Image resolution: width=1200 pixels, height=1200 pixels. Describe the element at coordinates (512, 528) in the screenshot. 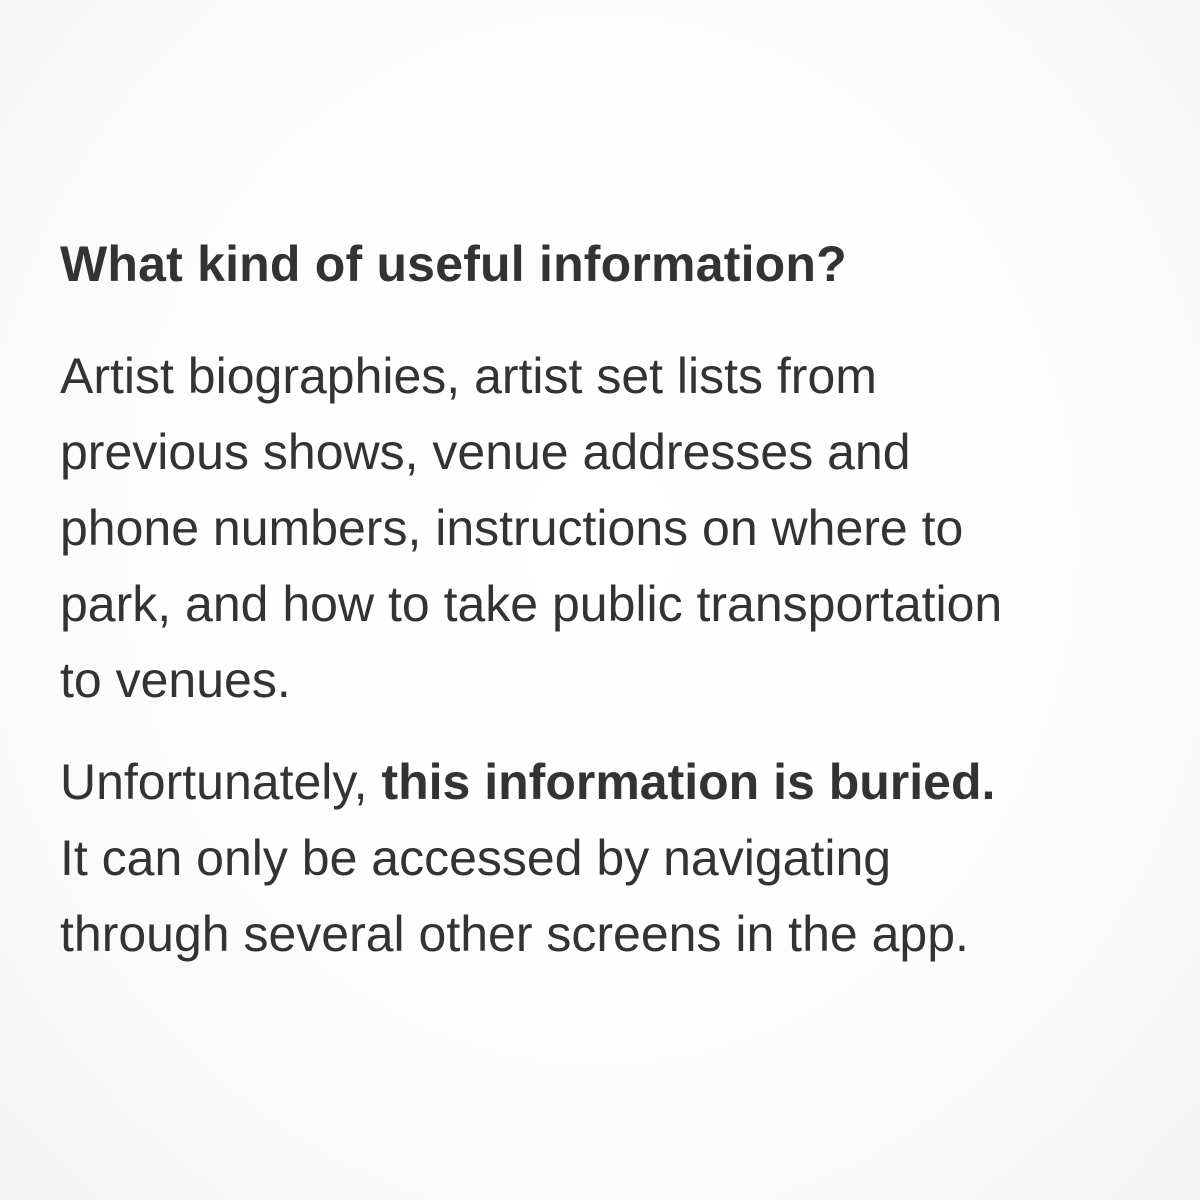

I see `paragraph-line: phone numbers, instructions on where to` at that location.